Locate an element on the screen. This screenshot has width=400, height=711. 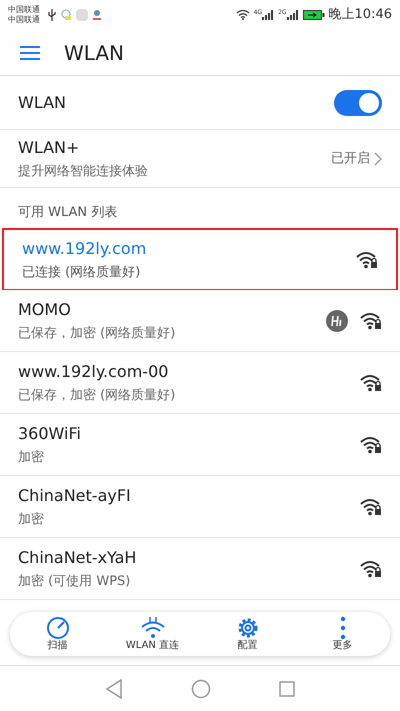
menu-icon is located at coordinates (30, 52).